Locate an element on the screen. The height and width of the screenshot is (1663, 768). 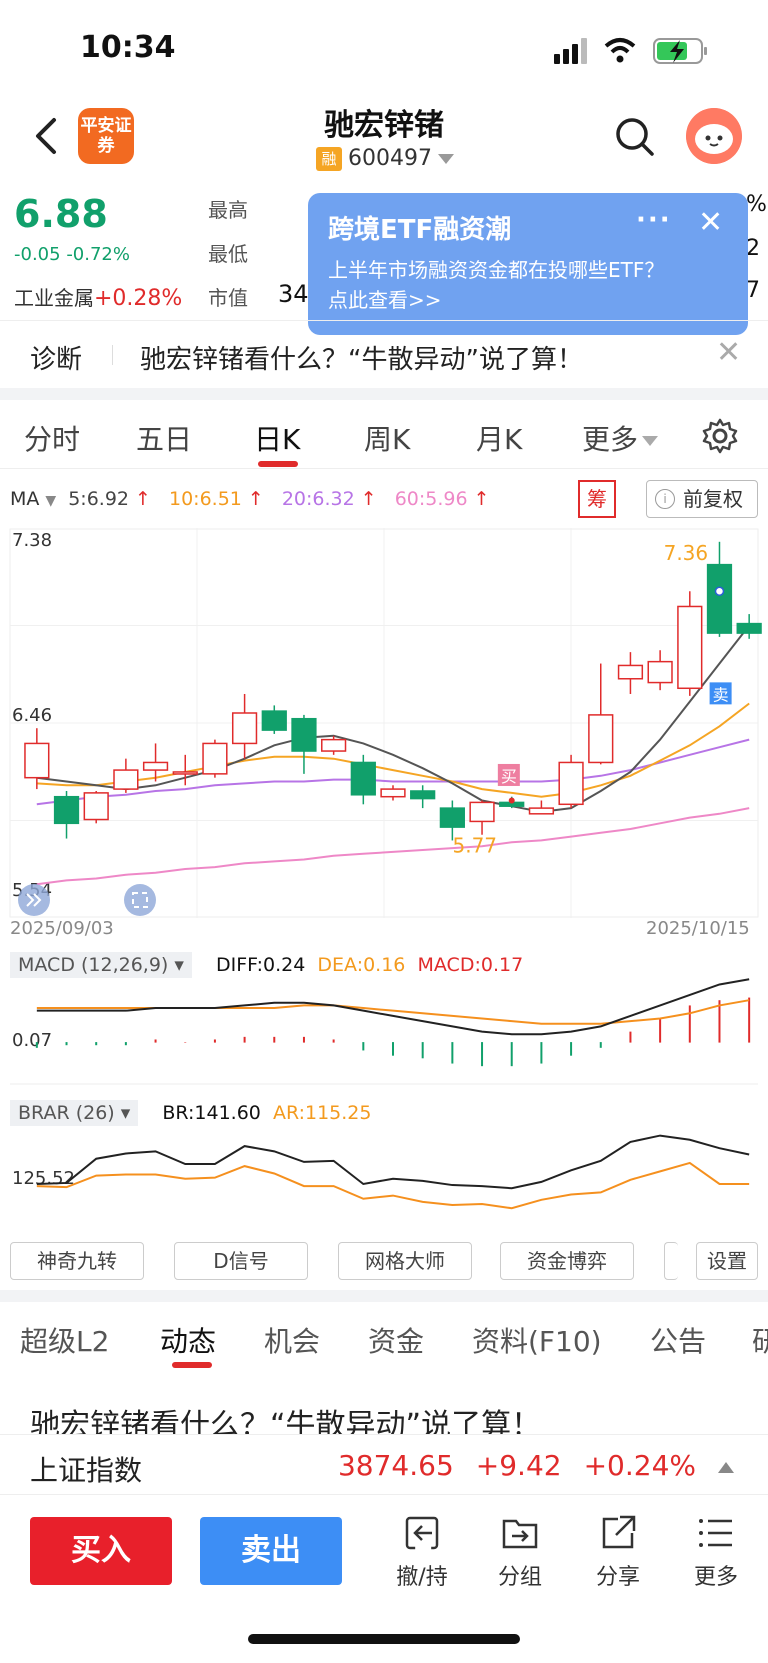
revoke-position-button: 撤/持 is located at coordinates (422, 1552).